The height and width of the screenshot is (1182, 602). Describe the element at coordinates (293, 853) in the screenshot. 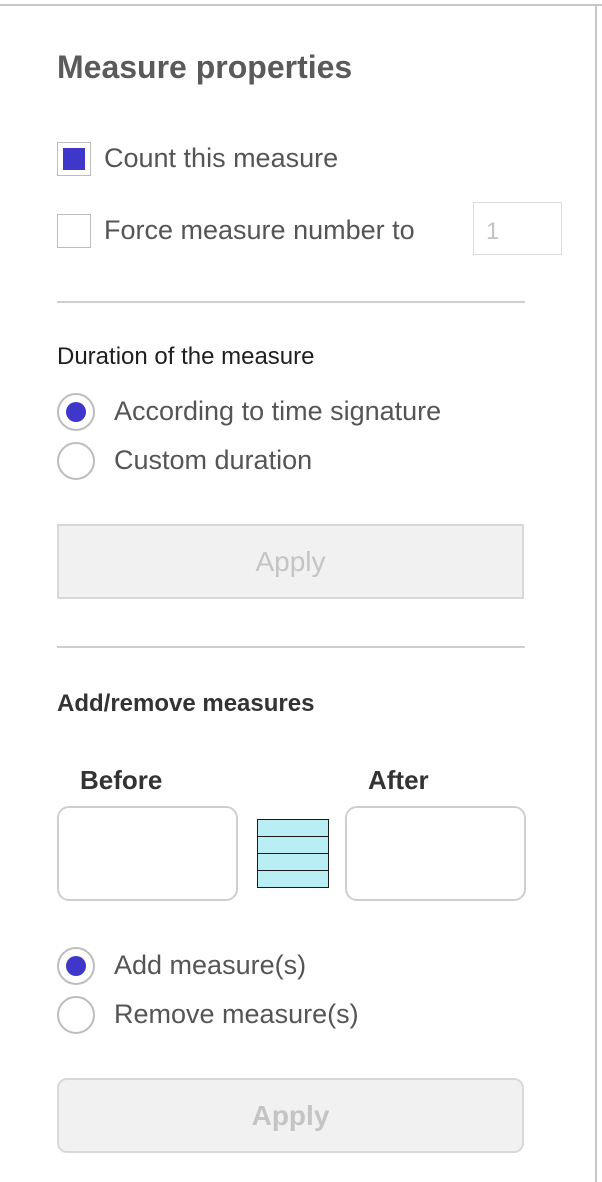

I see `measure-staff-icon` at that location.